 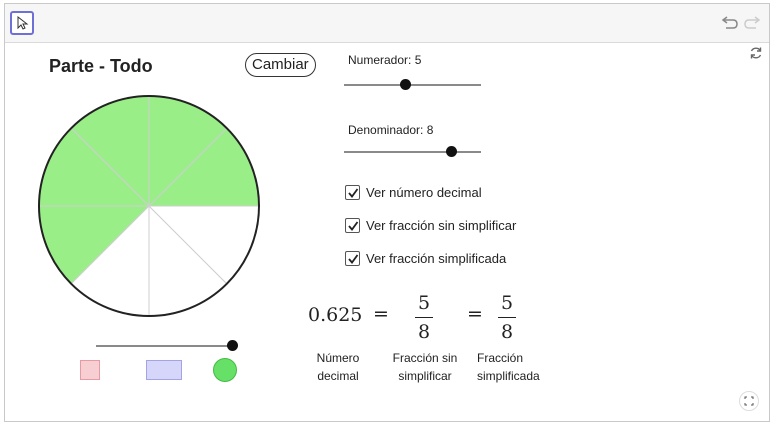 What do you see at coordinates (280, 65) in the screenshot?
I see `cambiar-button: Cambiar` at bounding box center [280, 65].